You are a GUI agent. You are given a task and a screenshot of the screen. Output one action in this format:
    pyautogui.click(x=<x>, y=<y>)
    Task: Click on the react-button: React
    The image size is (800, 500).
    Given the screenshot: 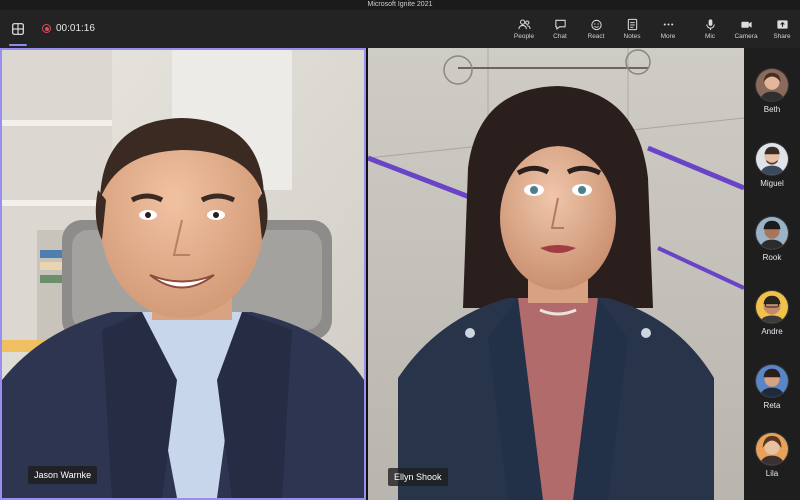 What is the action you would take?
    pyautogui.click(x=596, y=29)
    